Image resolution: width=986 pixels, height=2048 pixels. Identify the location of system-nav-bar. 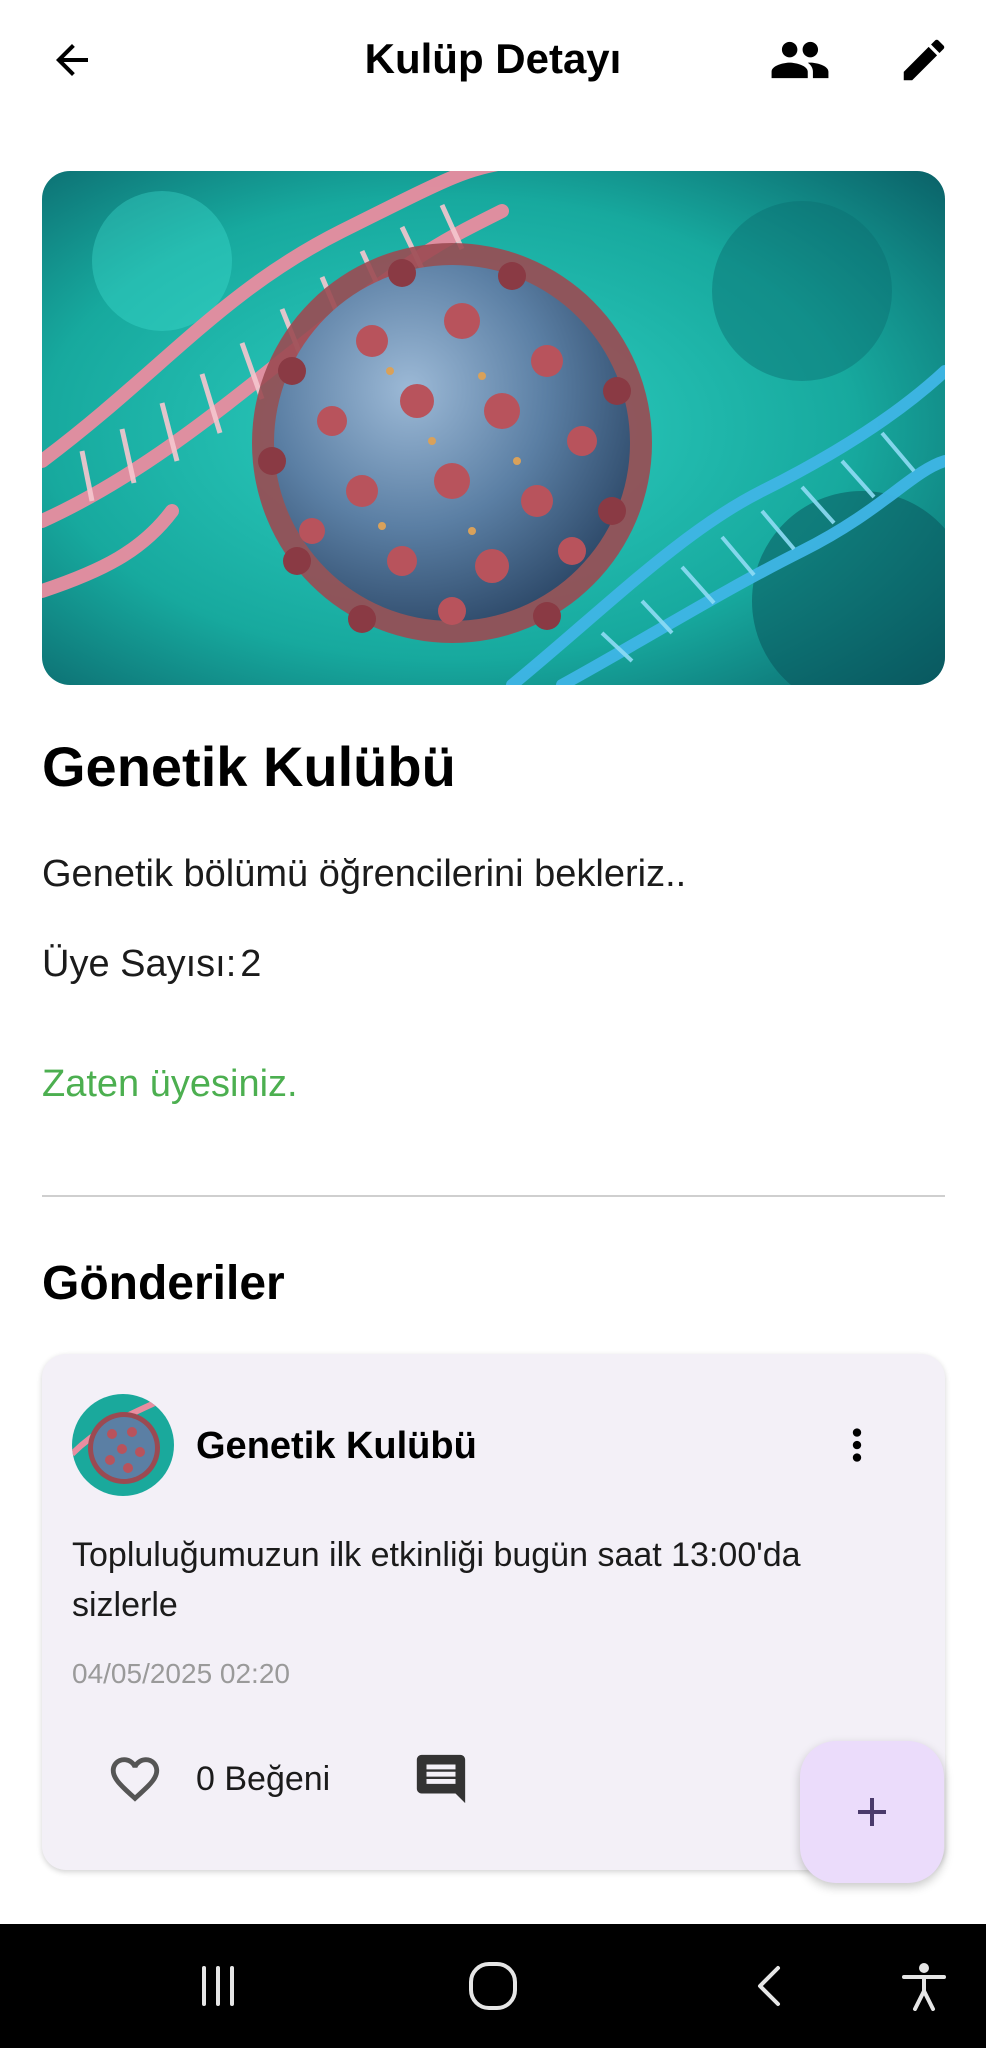
(493, 1986).